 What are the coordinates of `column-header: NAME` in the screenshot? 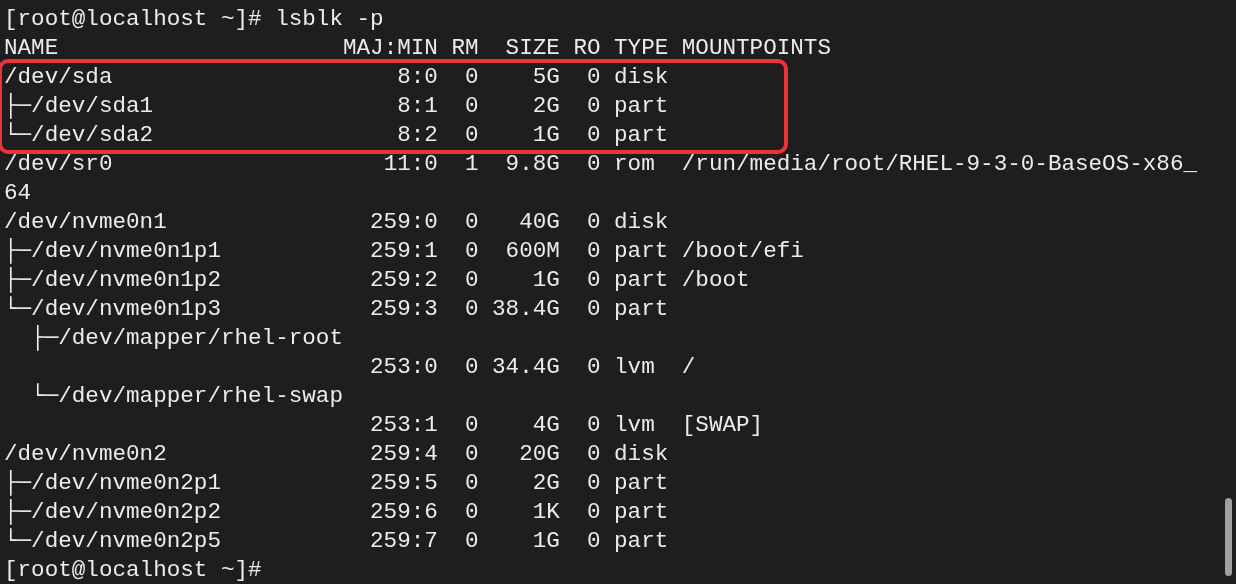 It's located at (32, 48).